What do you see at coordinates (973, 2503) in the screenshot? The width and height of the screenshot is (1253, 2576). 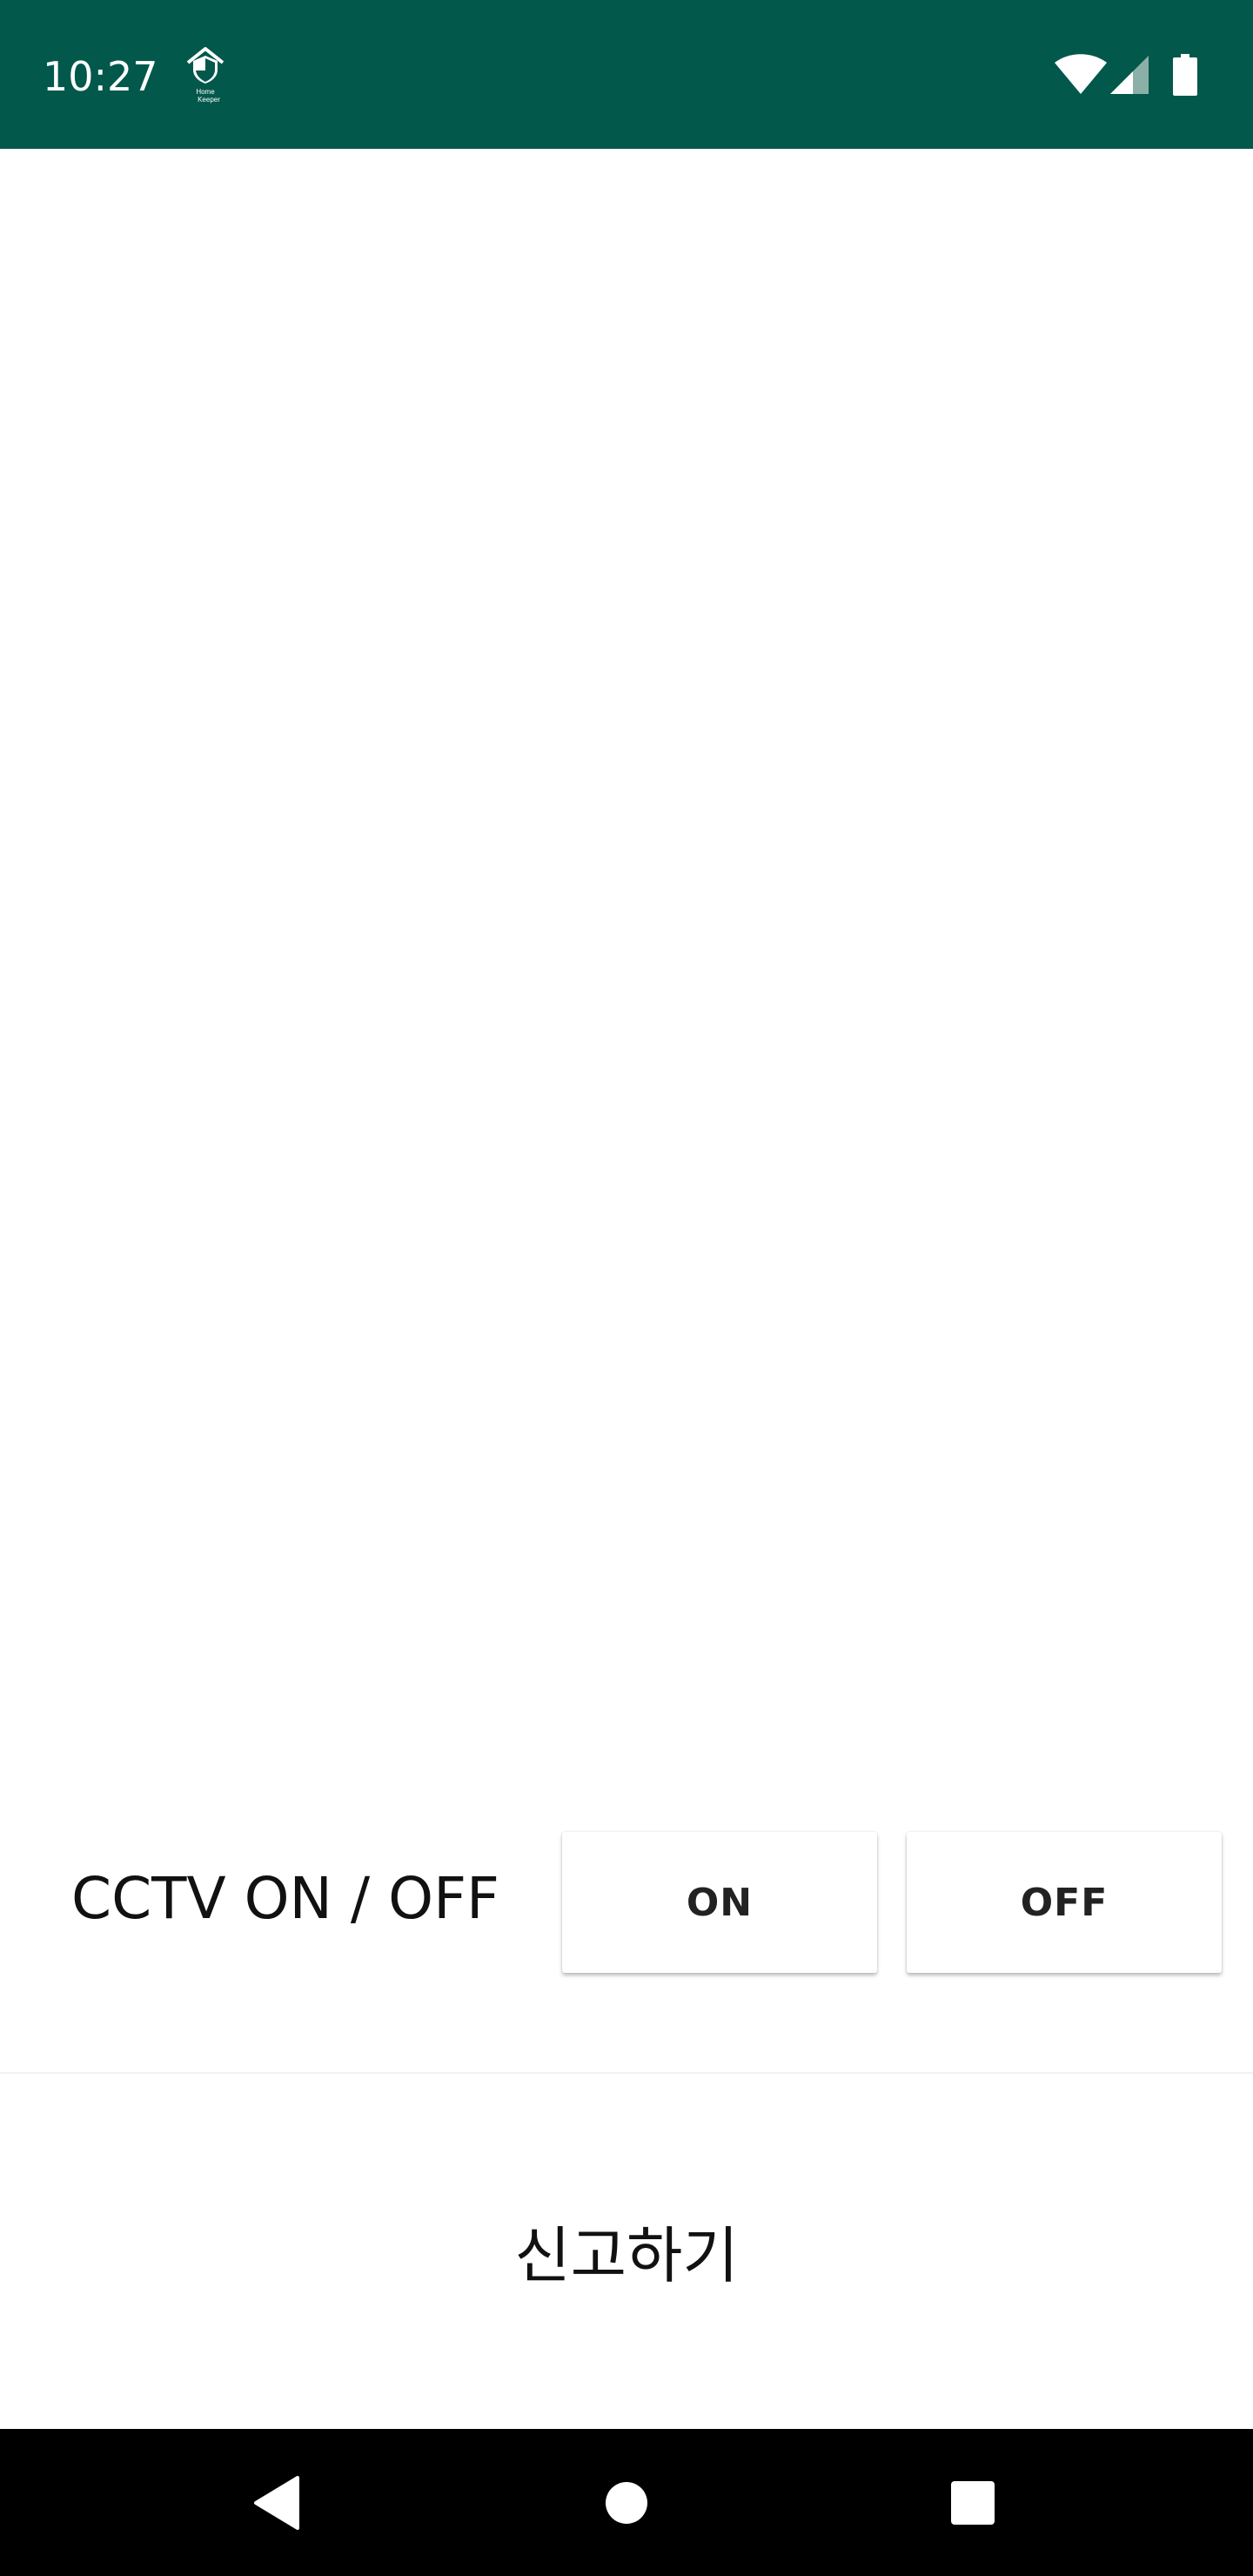 I see `recents-icon` at bounding box center [973, 2503].